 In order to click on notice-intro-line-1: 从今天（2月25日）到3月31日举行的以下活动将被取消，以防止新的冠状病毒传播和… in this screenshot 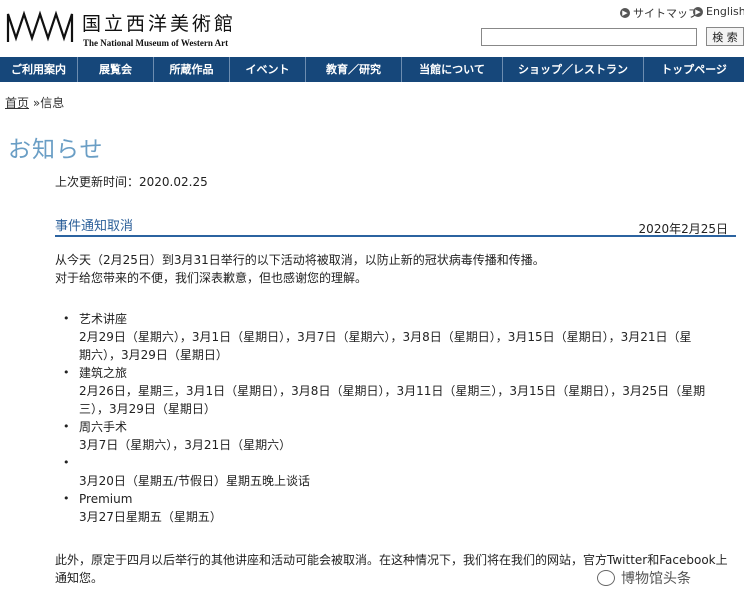, I will do `click(300, 260)`.